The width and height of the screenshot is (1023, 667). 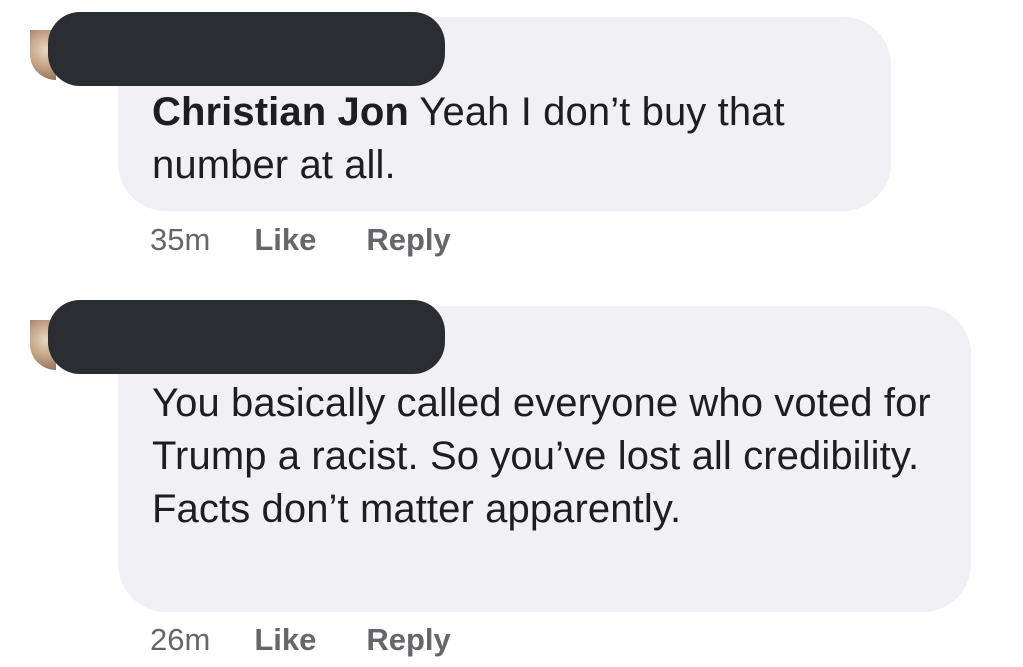 I want to click on comment-author: Christian Jon, so click(x=280, y=112).